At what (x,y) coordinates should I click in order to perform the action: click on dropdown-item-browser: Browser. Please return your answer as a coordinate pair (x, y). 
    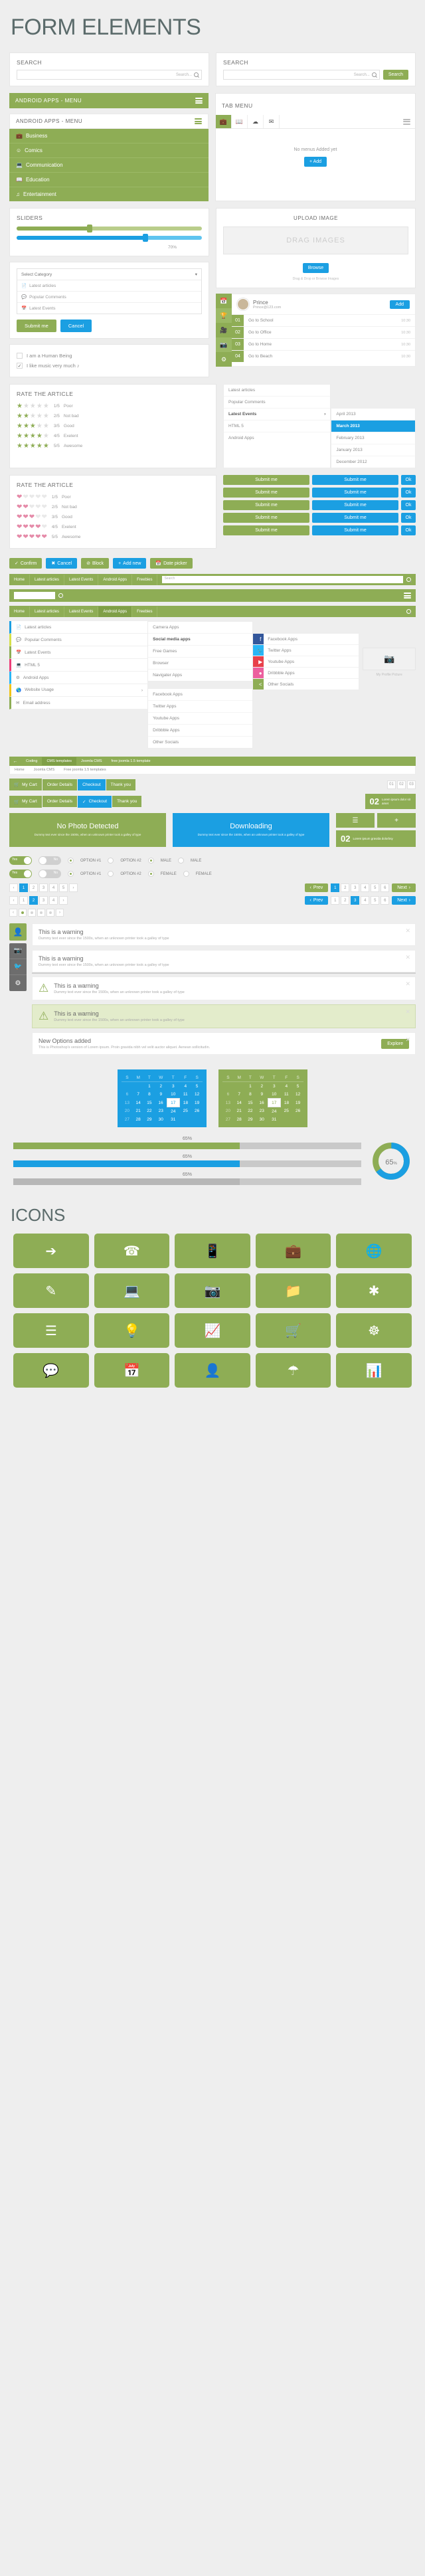
    Looking at the image, I should click on (200, 664).